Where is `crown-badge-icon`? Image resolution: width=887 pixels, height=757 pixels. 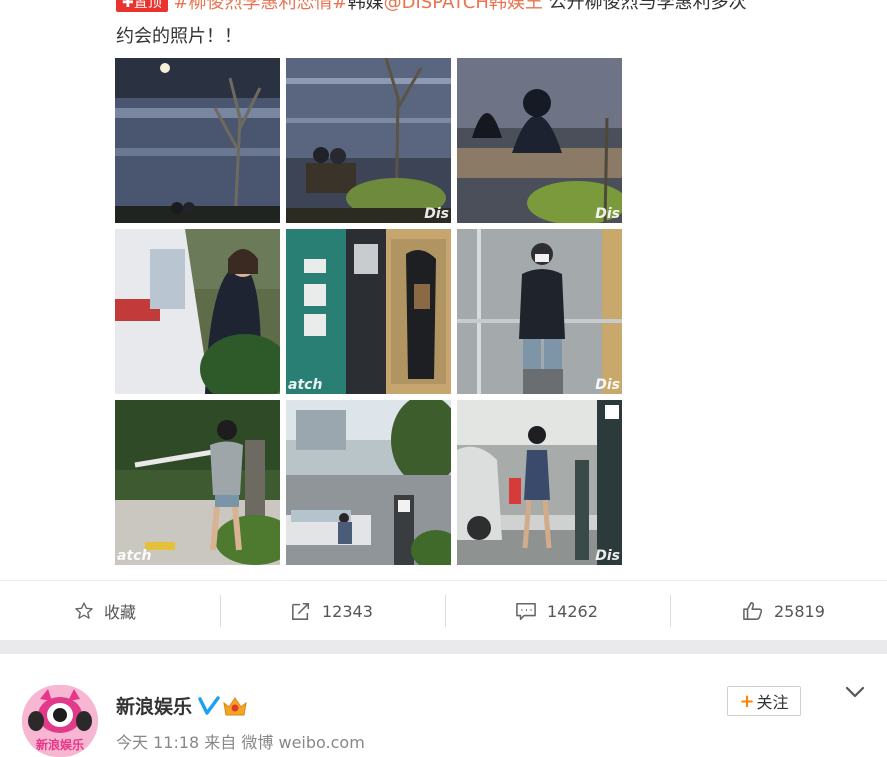 crown-badge-icon is located at coordinates (235, 705).